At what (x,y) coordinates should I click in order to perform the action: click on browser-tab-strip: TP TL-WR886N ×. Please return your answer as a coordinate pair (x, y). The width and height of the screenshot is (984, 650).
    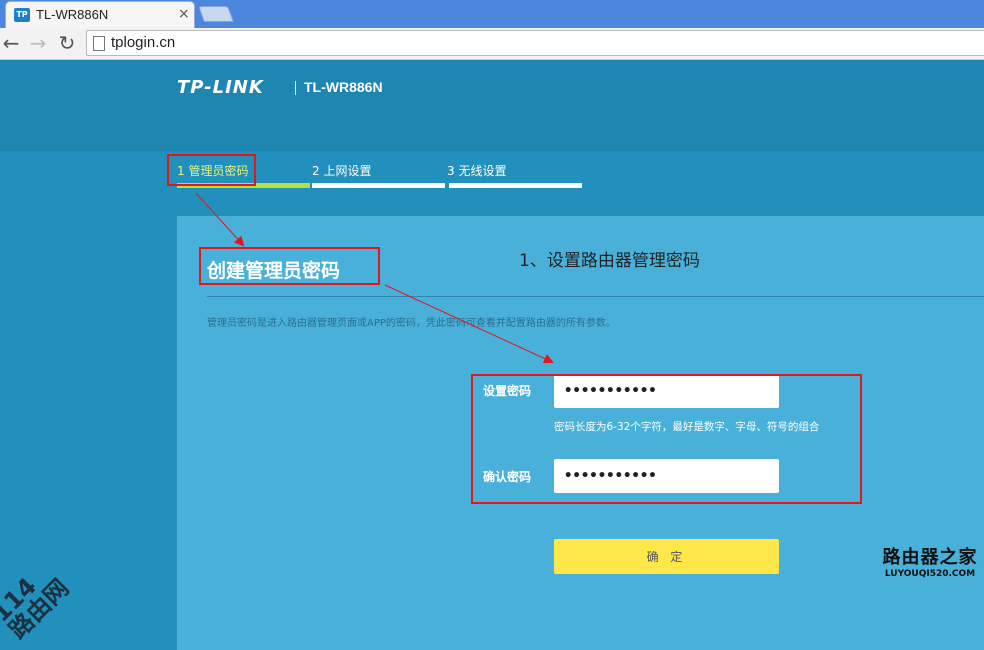
    Looking at the image, I should click on (492, 14).